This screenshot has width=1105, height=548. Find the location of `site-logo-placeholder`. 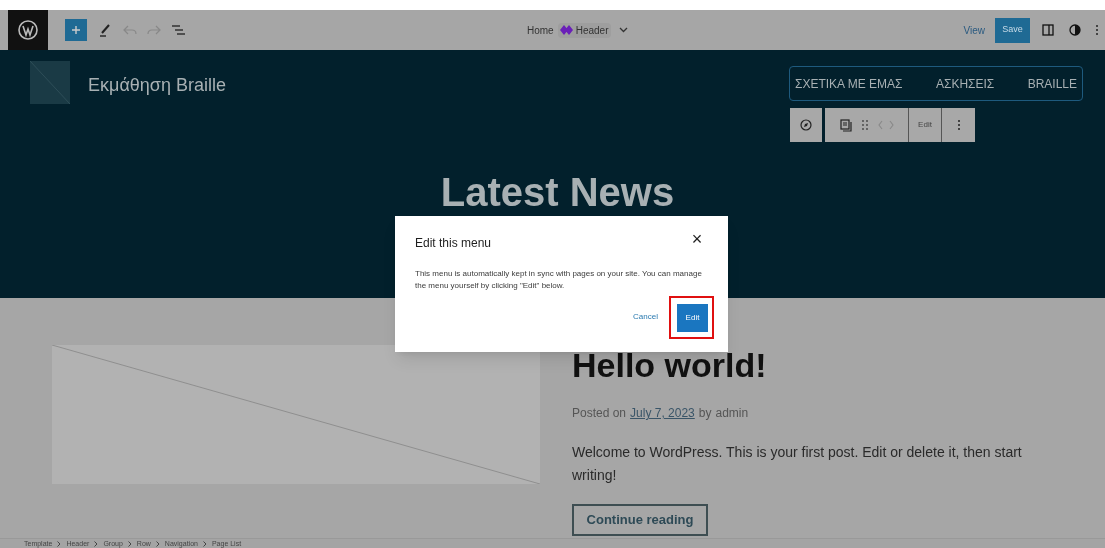

site-logo-placeholder is located at coordinates (50, 82).